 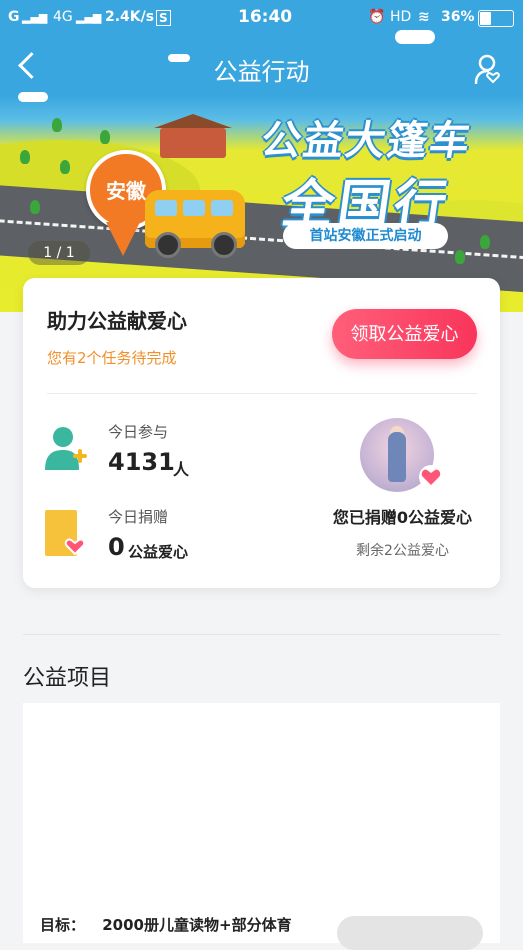 I want to click on van-illustration, so click(x=195, y=224).